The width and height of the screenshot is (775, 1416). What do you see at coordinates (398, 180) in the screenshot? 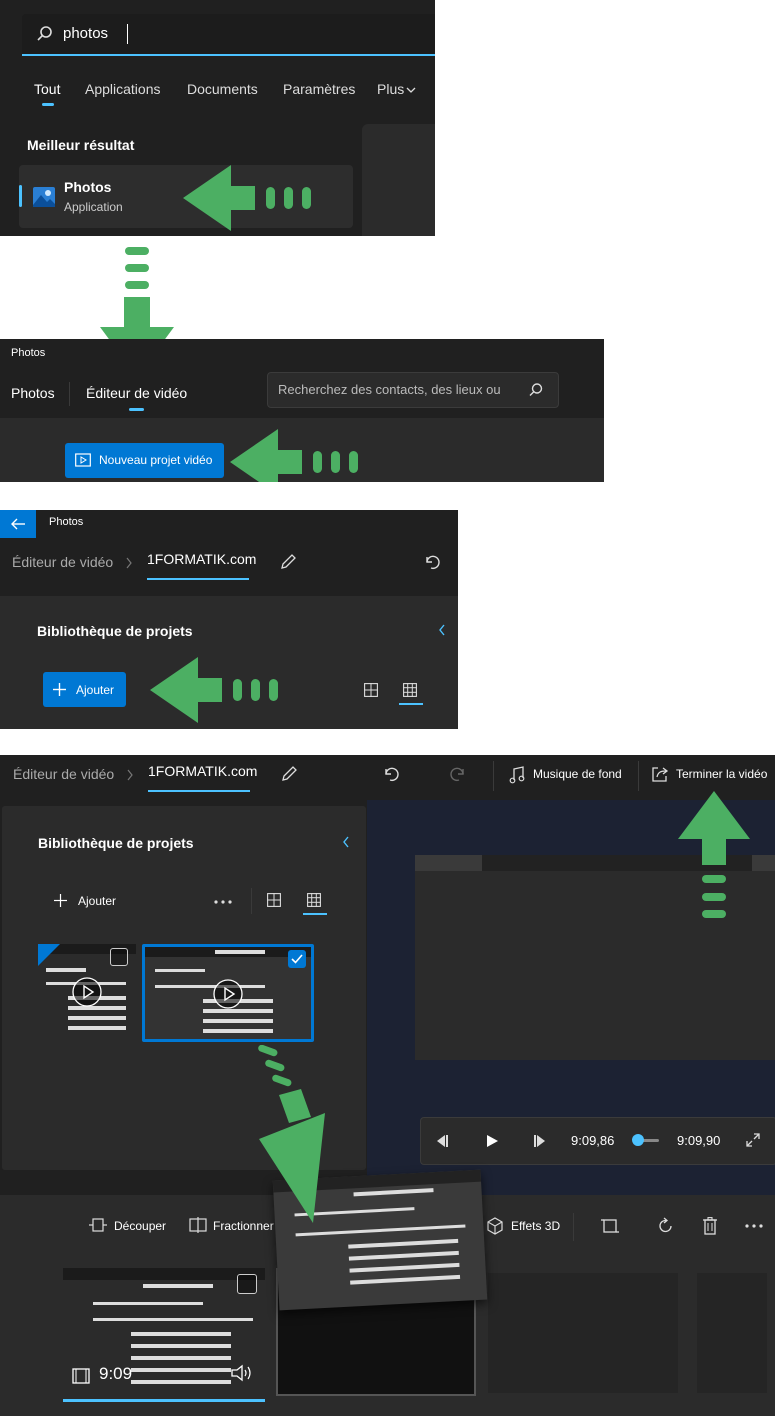
I see `preview-pane` at bounding box center [398, 180].